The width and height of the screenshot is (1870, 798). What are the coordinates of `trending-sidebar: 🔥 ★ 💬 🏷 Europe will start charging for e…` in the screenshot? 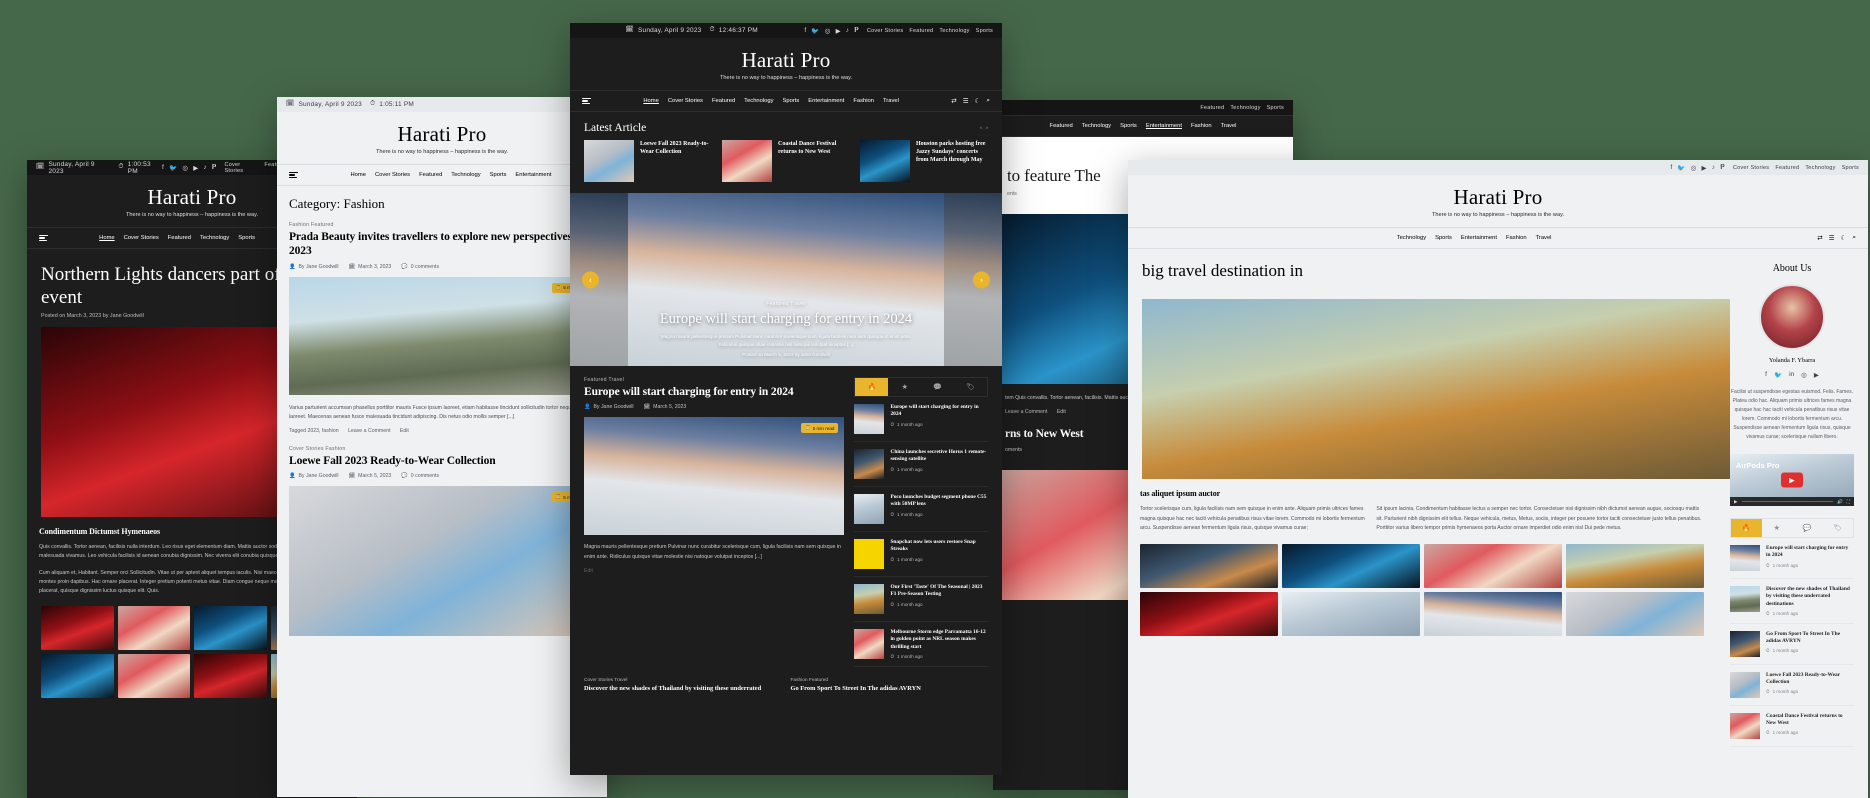 It's located at (921, 522).